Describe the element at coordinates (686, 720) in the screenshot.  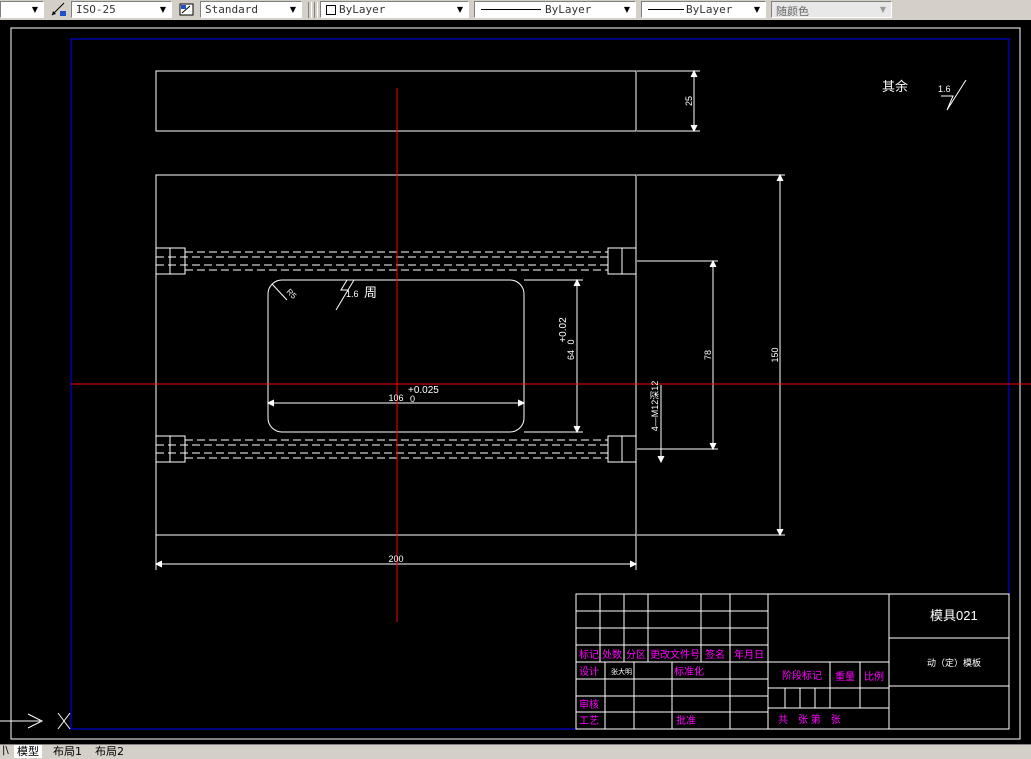
I see `tb-approve: 批准` at that location.